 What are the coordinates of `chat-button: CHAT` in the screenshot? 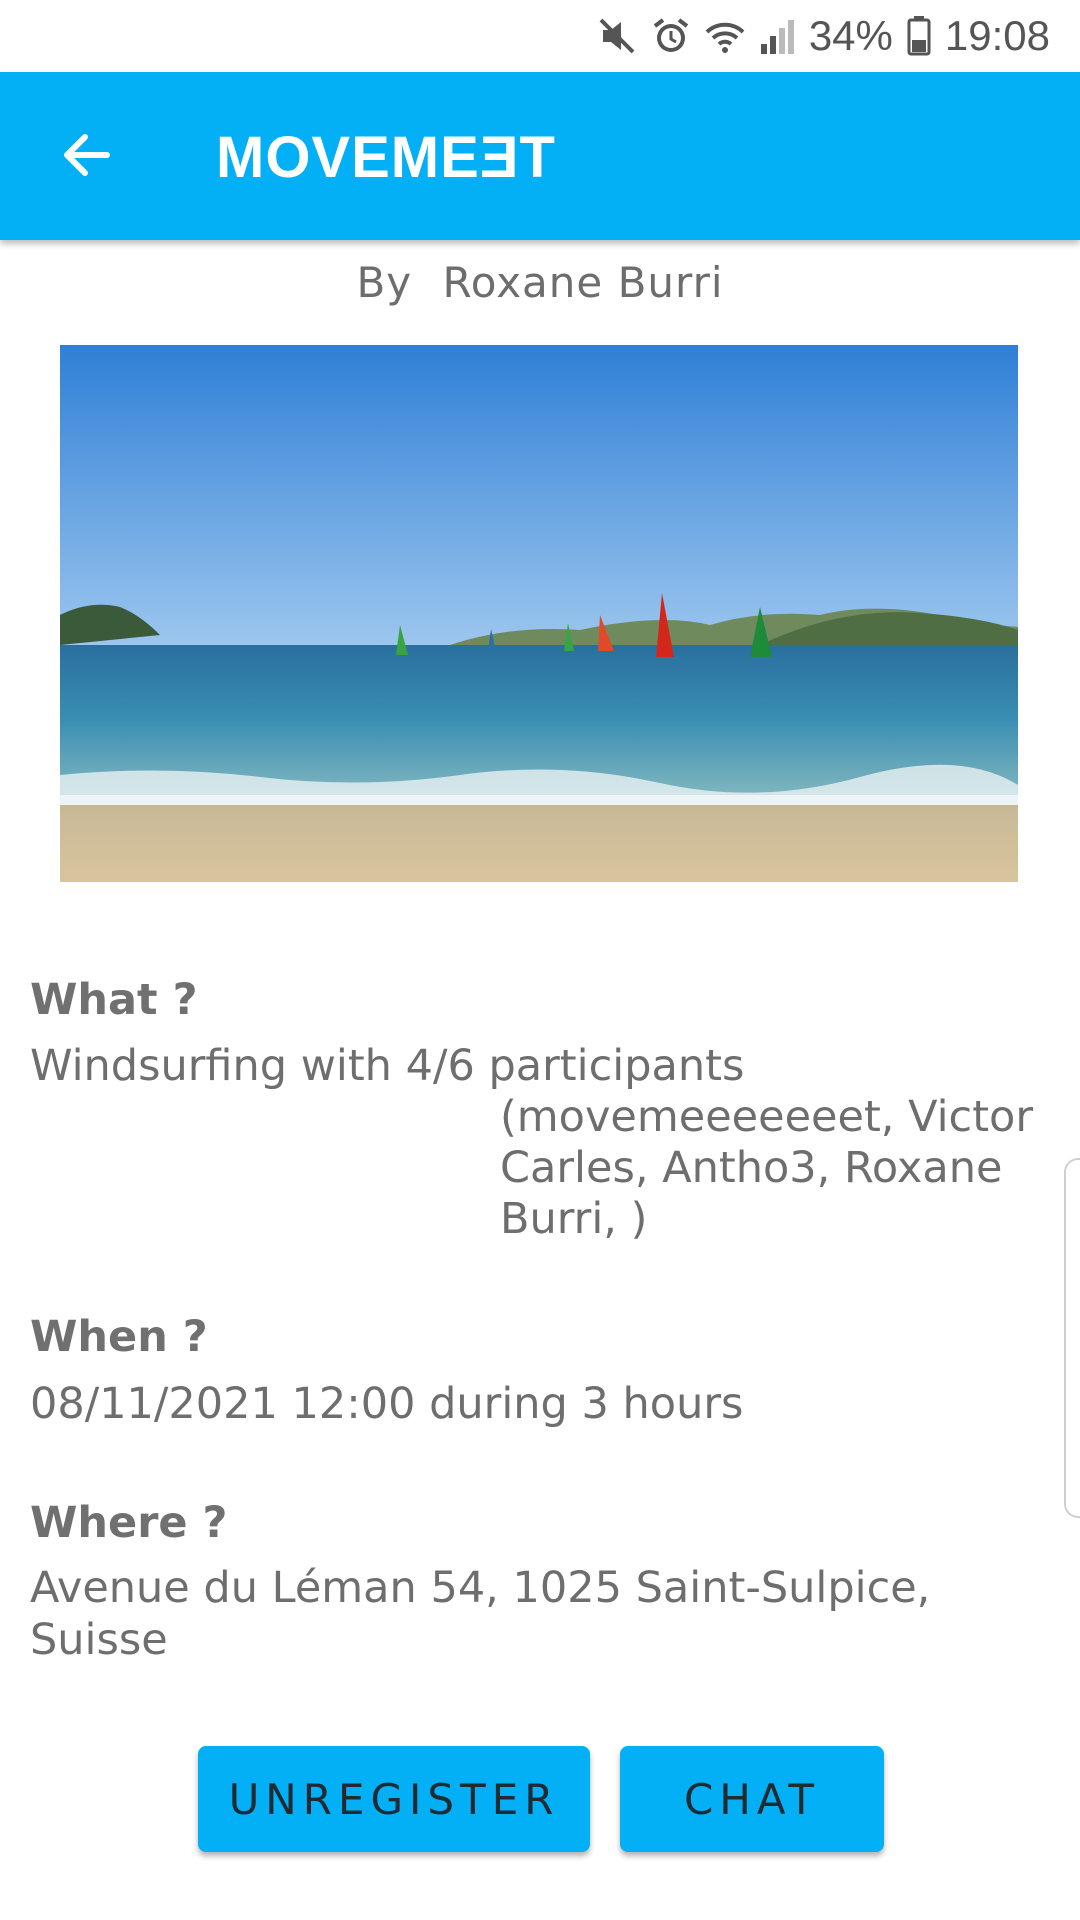 It's located at (752, 1799).